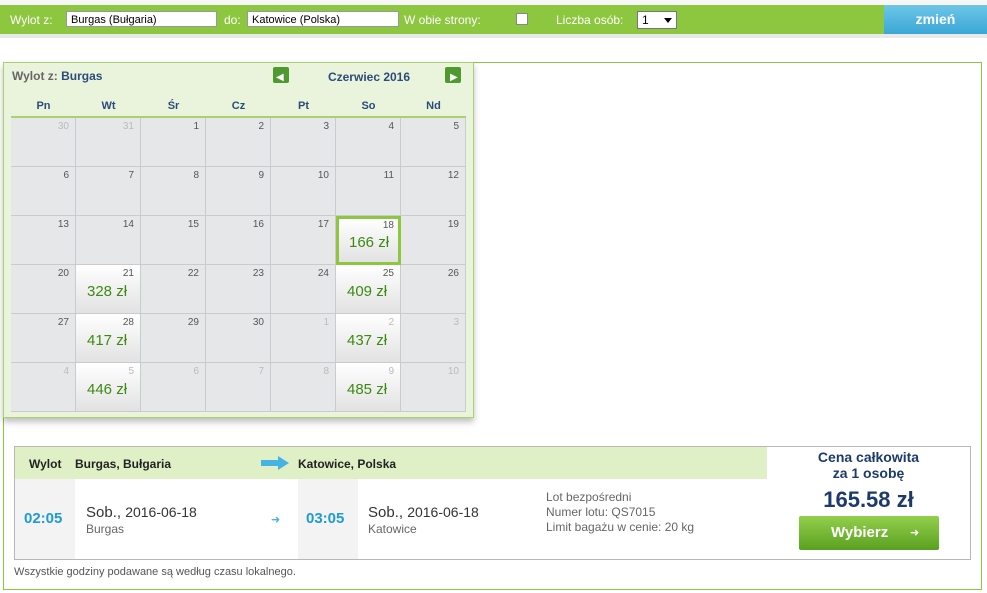 The height and width of the screenshot is (593, 987). I want to click on calendar-week: 20 21 328 zł 22 23 24 25 409 zł 26, so click(238, 289).